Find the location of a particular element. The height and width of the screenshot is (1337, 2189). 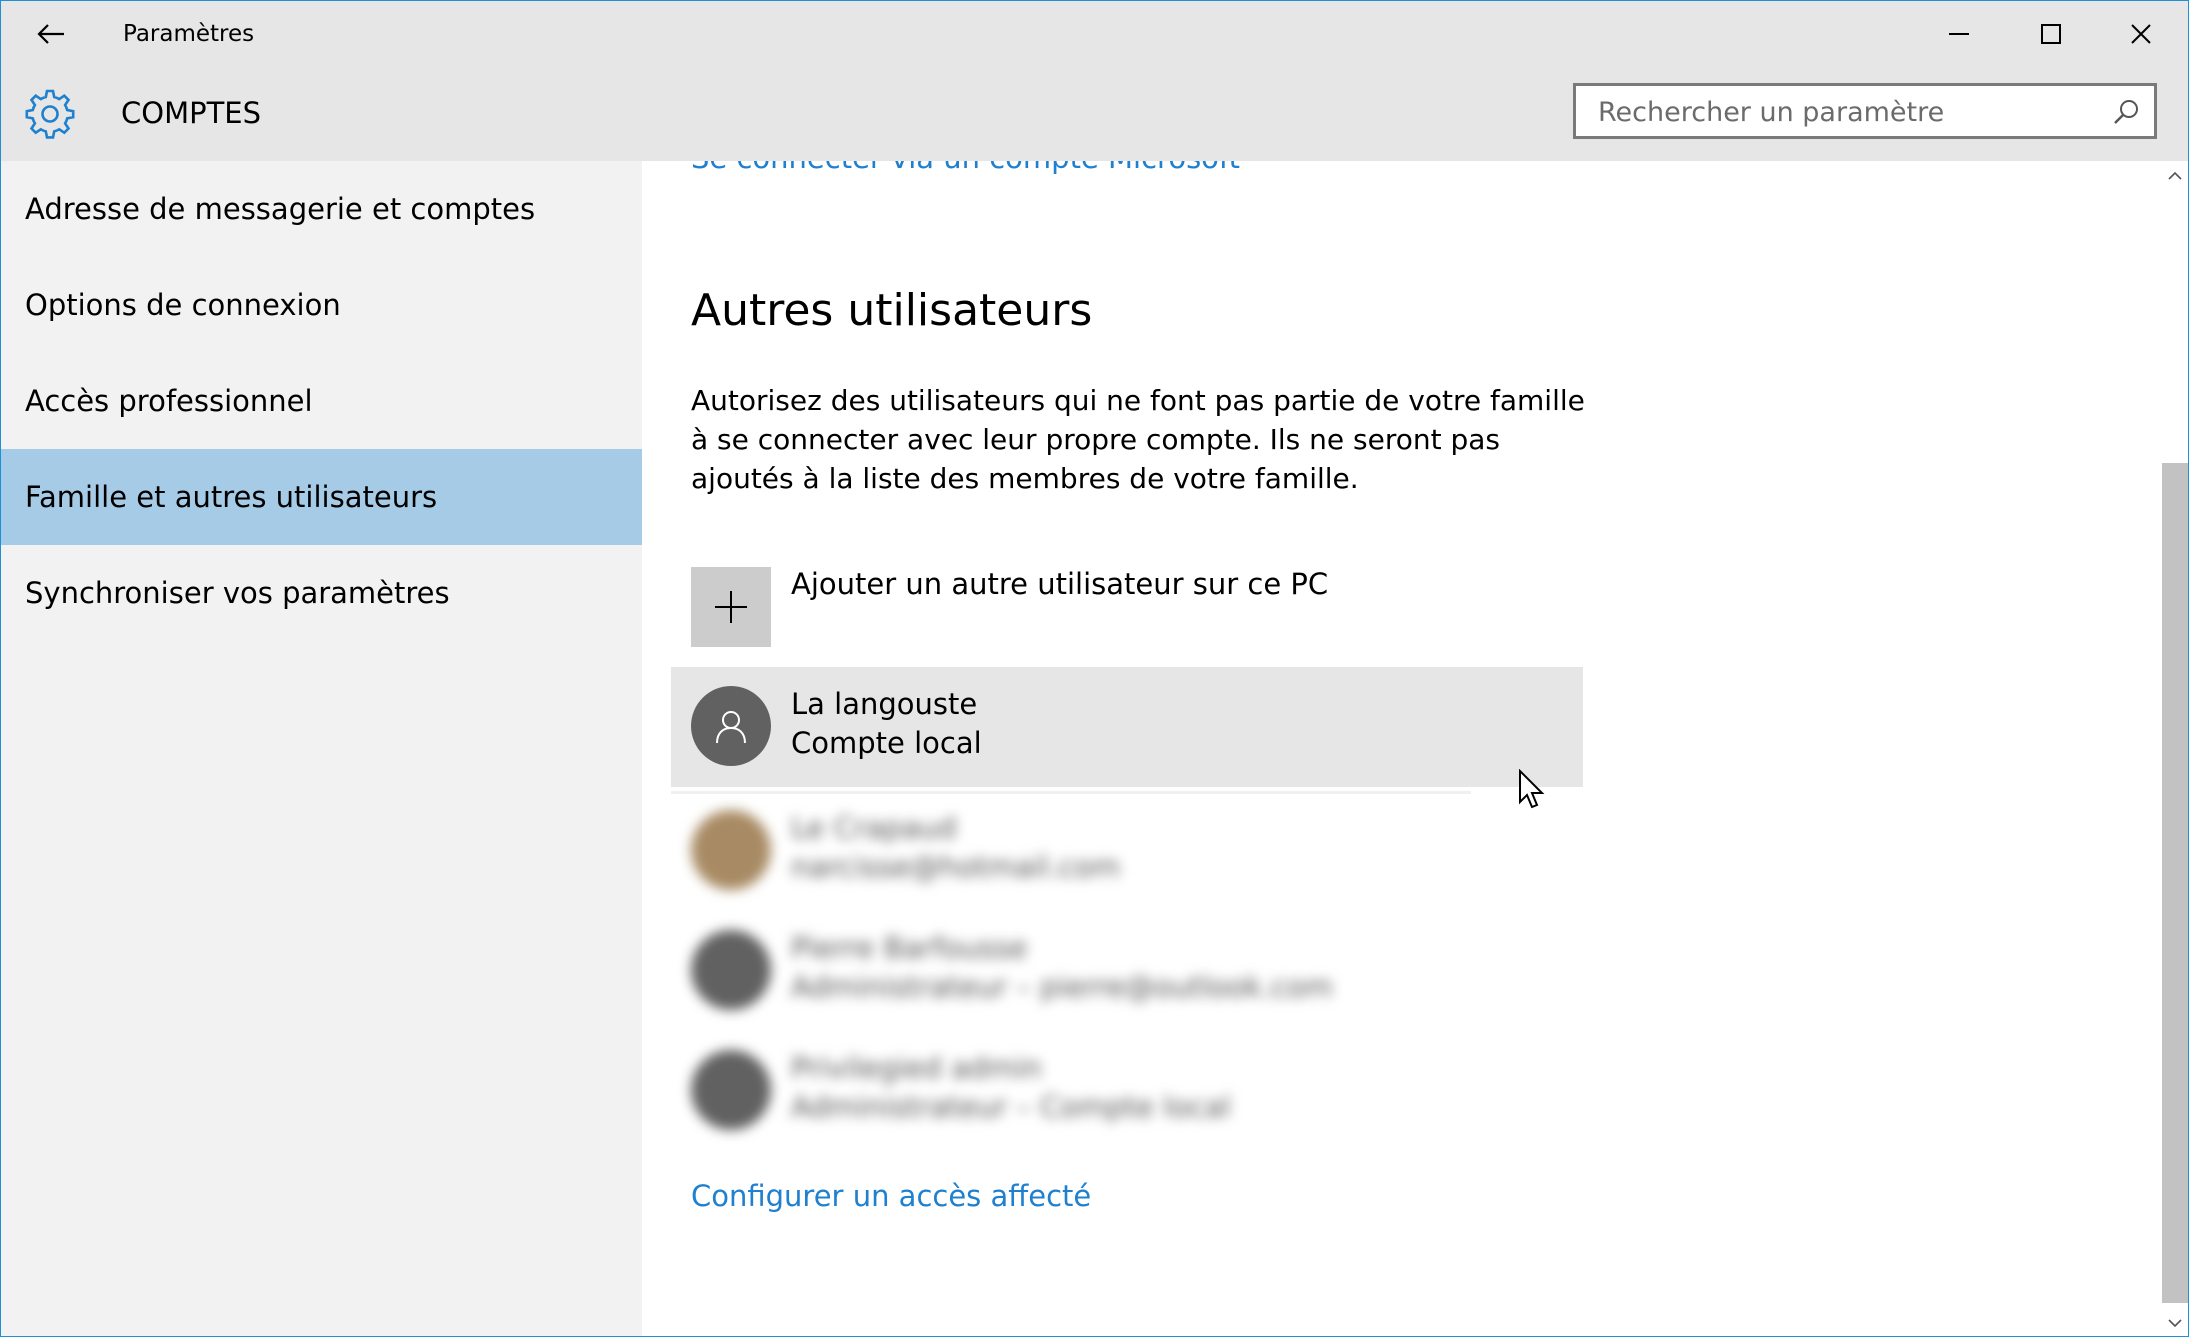

back-button is located at coordinates (51, 34).